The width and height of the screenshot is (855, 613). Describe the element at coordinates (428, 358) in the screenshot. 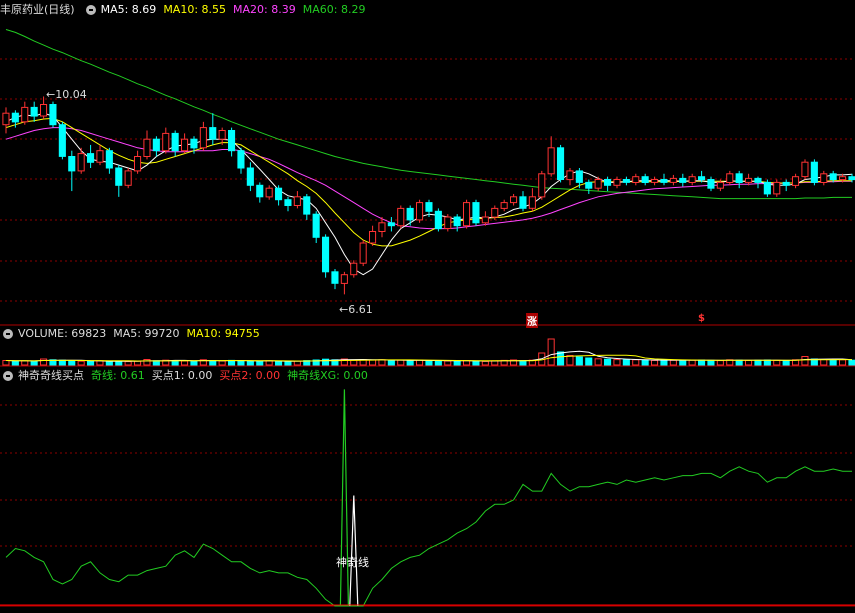

I see `volume-ma10-series` at that location.